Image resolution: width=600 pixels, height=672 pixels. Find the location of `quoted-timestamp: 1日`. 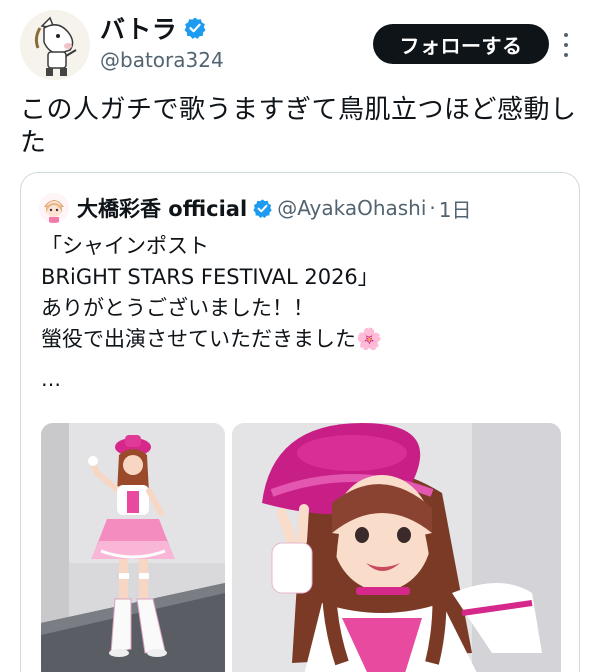

quoted-timestamp: 1日 is located at coordinates (455, 208).